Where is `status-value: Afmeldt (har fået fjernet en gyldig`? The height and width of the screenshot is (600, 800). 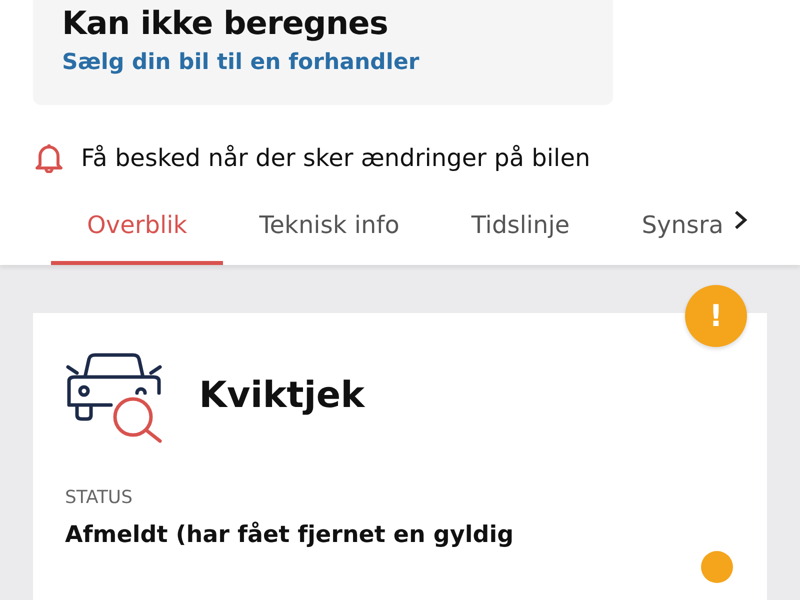
status-value: Afmeldt (har fået fjernet en gyldig is located at coordinates (290, 535).